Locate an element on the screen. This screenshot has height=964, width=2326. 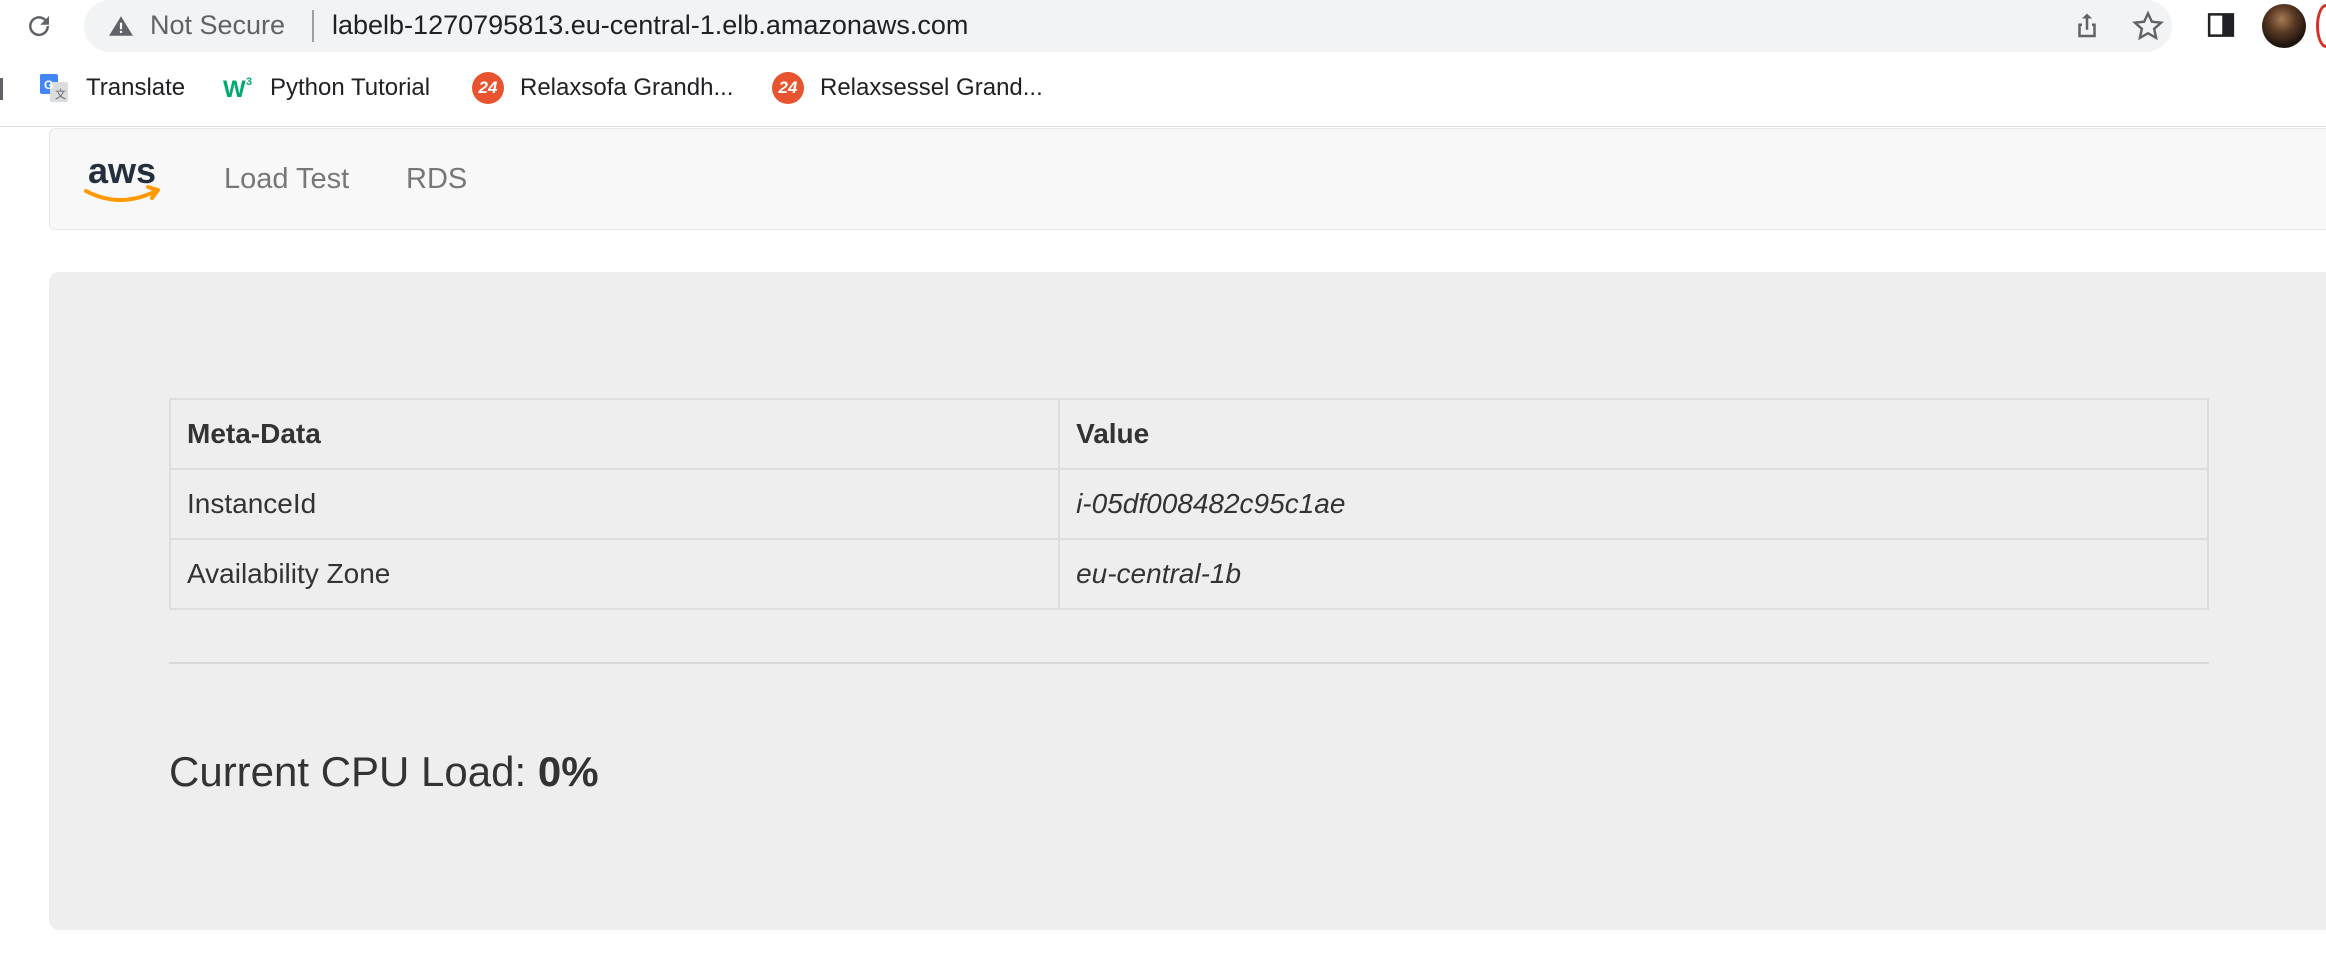
bookmark-python-tutorial: W3 Python Tutorial is located at coordinates (326, 88).